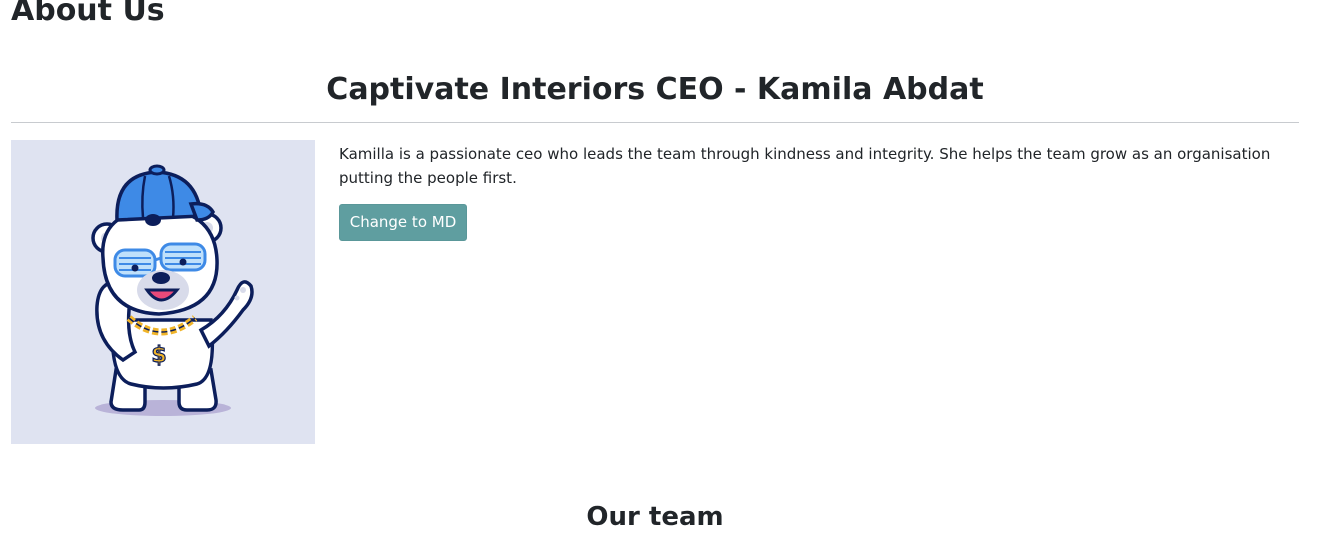  What do you see at coordinates (403, 222) in the screenshot?
I see `change-to-md-button: Change to MD` at bounding box center [403, 222].